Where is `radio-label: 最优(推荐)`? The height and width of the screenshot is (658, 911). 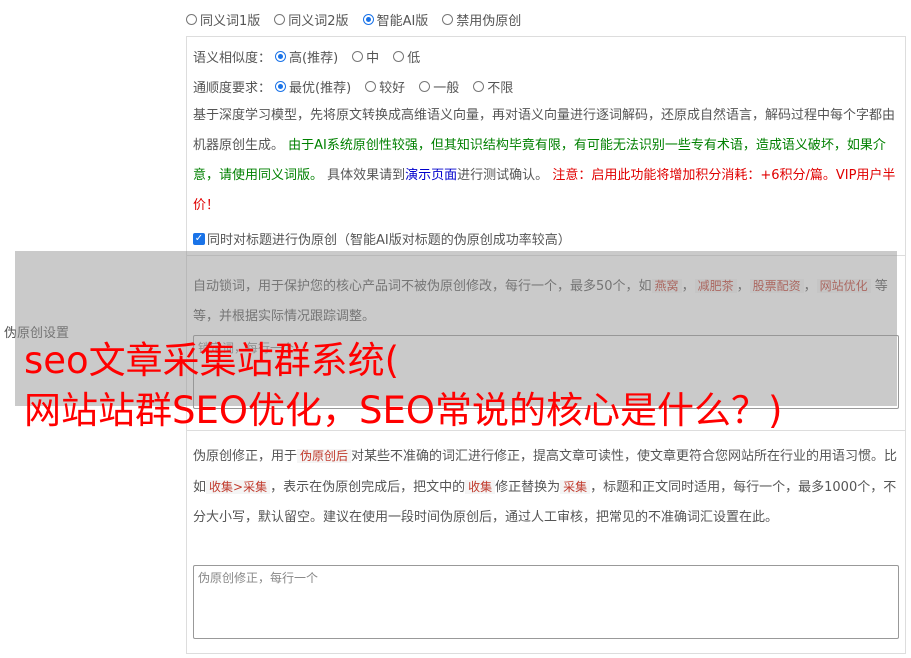
radio-label: 最优(推荐) is located at coordinates (320, 88).